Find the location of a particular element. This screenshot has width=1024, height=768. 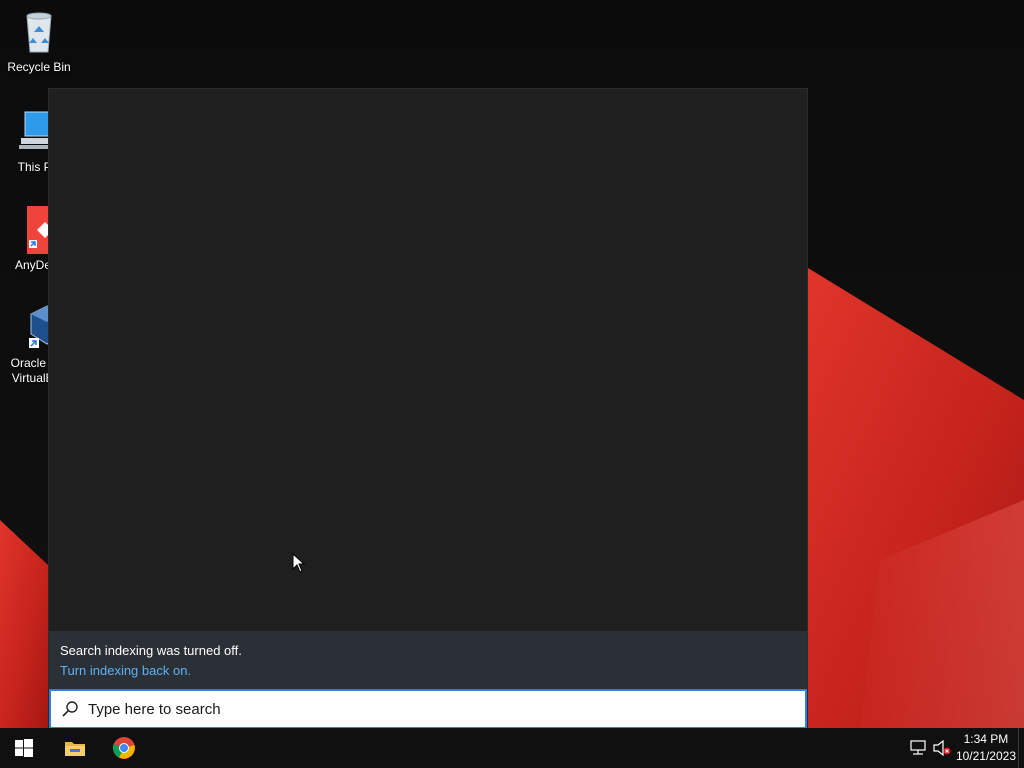

turn-indexing-on-link: Turn indexing back on. is located at coordinates (125, 670).